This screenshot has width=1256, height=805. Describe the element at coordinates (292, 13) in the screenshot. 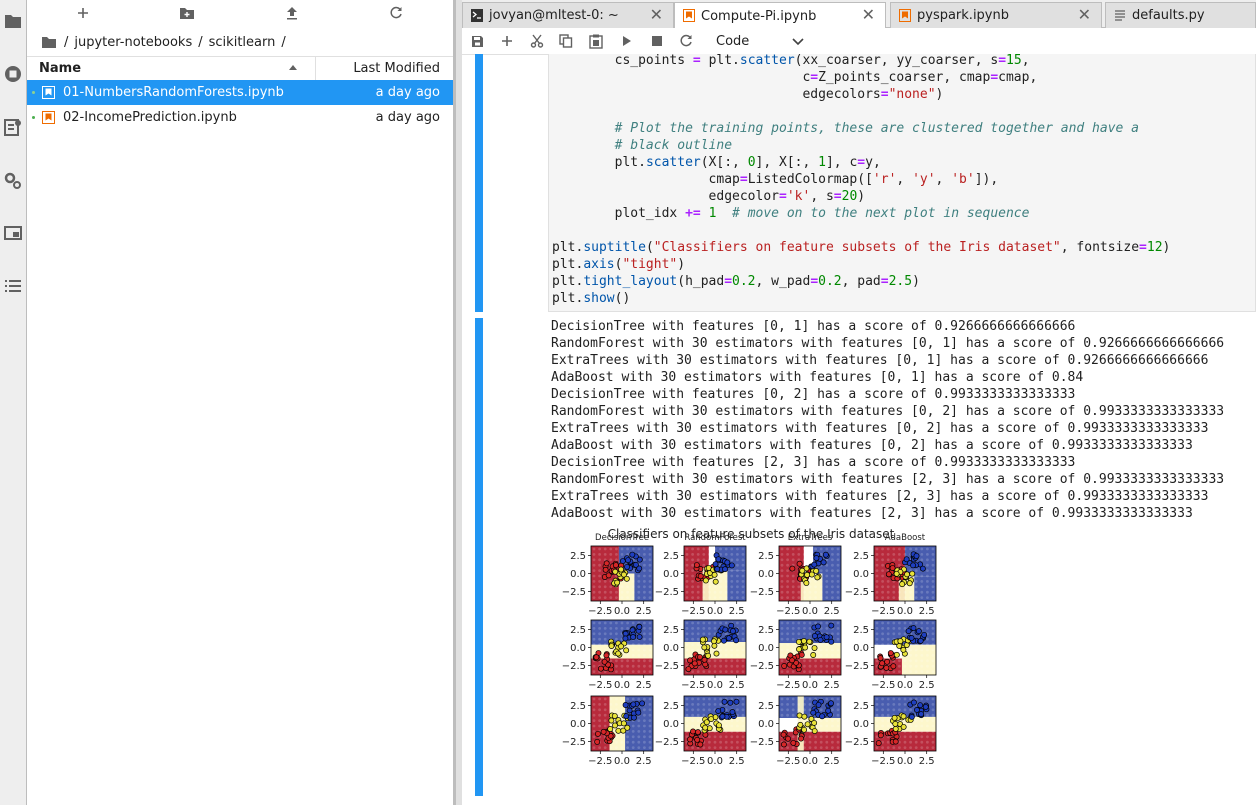

I see `upload-button` at that location.